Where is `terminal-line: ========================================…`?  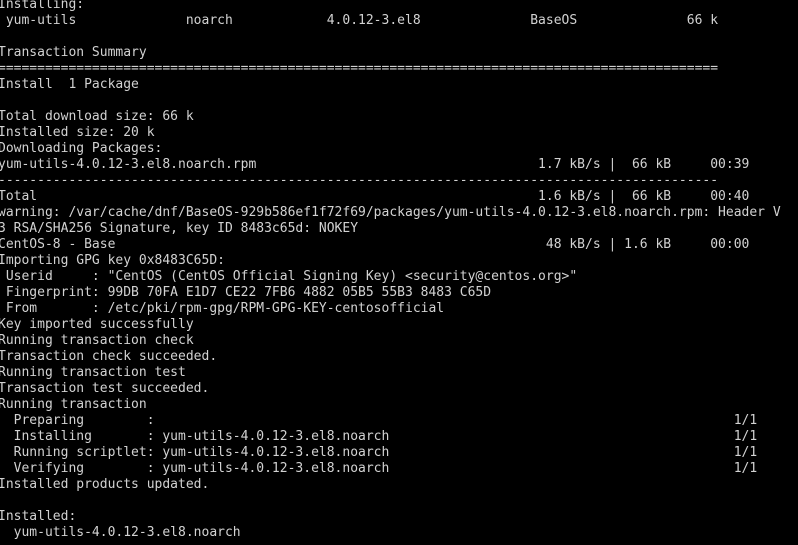
terminal-line: ========================================… is located at coordinates (359, 68).